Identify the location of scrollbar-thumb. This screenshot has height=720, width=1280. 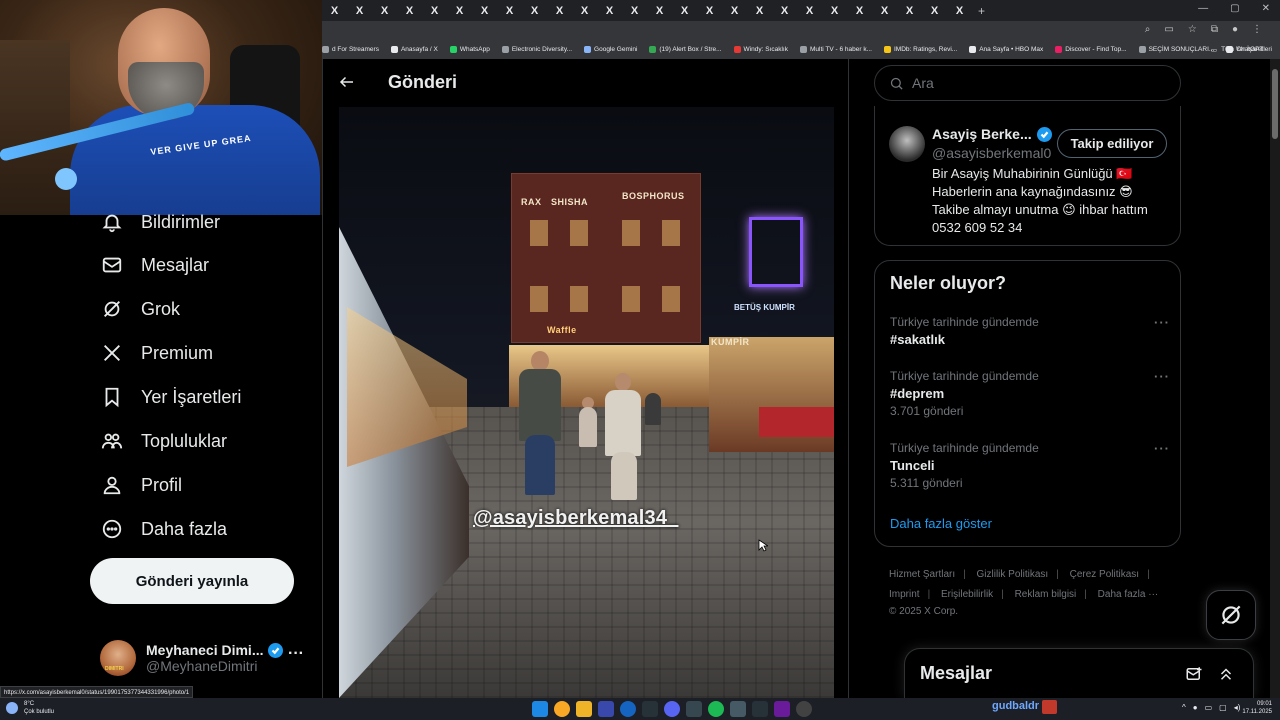
(1275, 104).